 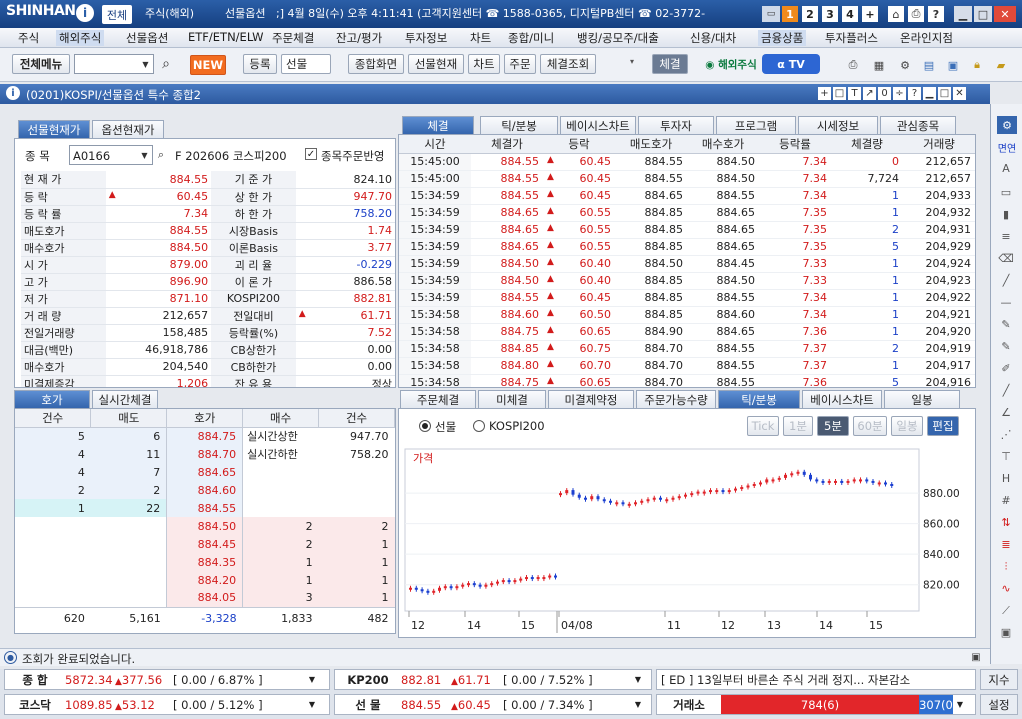 I want to click on sidebar-all-icon: ≡, so click(x=1006, y=237).